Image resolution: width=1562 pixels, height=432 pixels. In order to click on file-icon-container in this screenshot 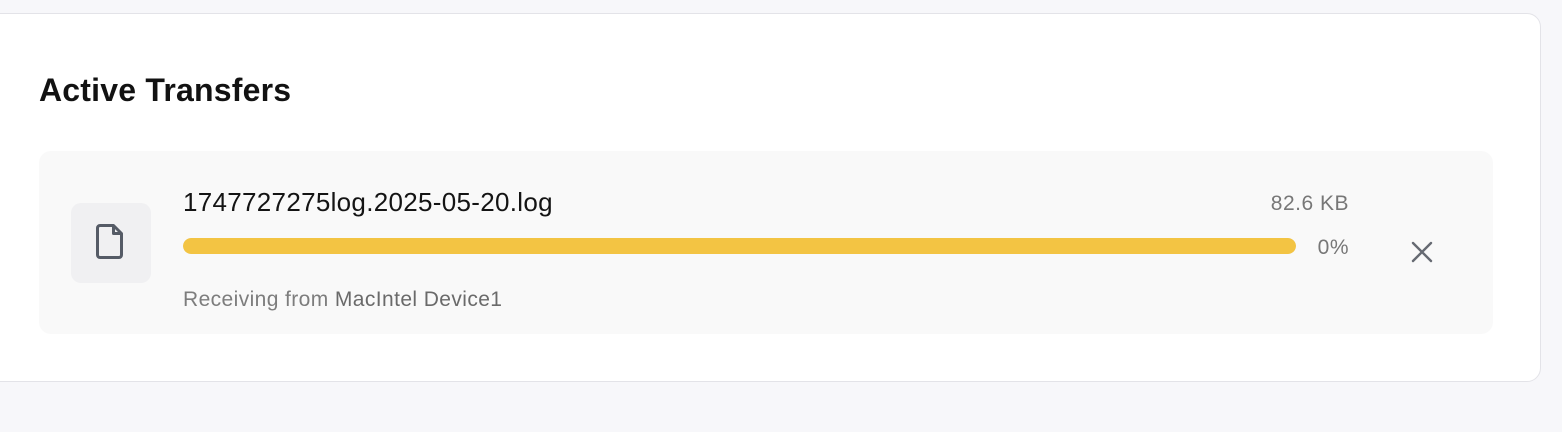, I will do `click(111, 243)`.